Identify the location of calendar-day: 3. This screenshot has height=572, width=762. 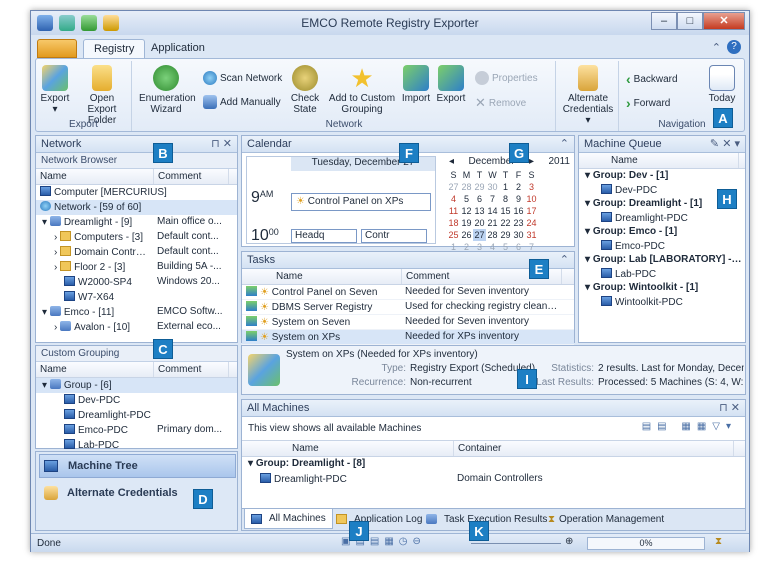
(531, 187).